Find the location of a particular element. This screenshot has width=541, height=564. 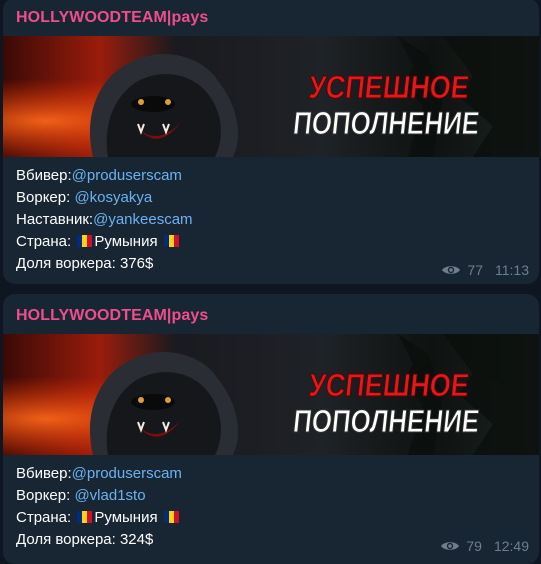

message-time: 12:49 is located at coordinates (511, 546).